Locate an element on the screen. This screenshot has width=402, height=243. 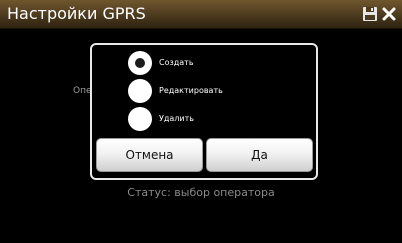
radio-dot-icon is located at coordinates (140, 63).